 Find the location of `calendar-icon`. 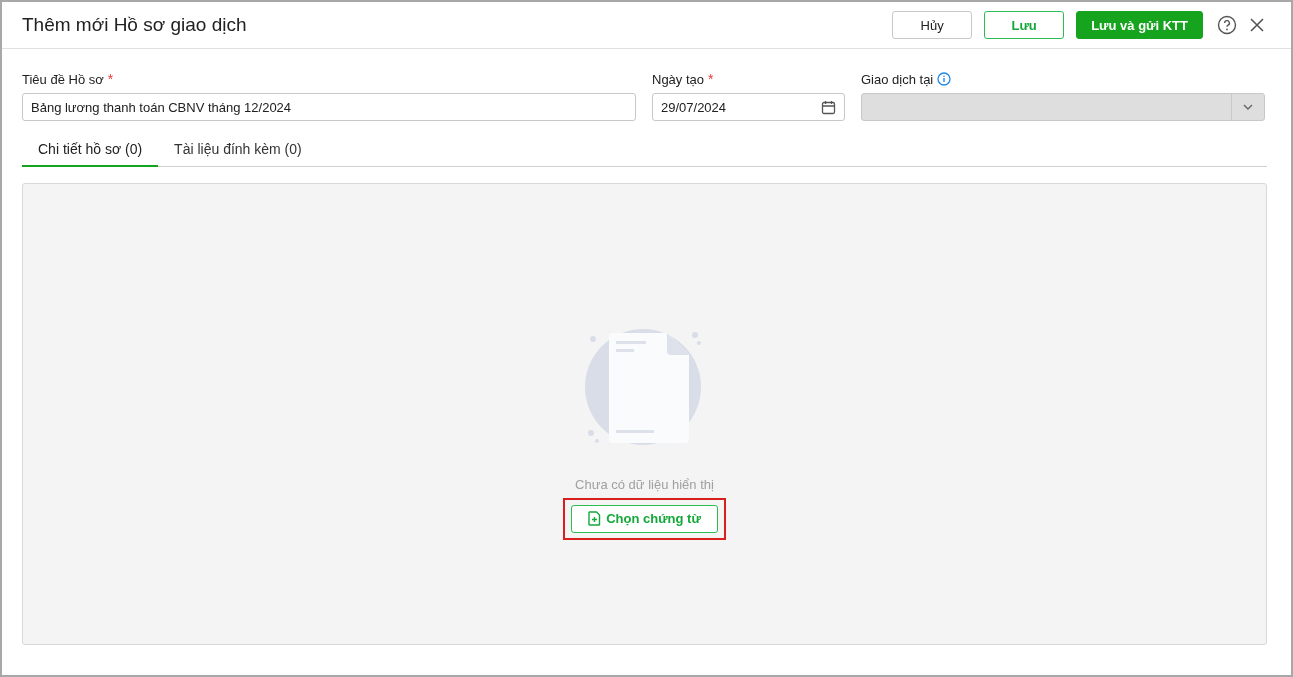

calendar-icon is located at coordinates (828, 107).